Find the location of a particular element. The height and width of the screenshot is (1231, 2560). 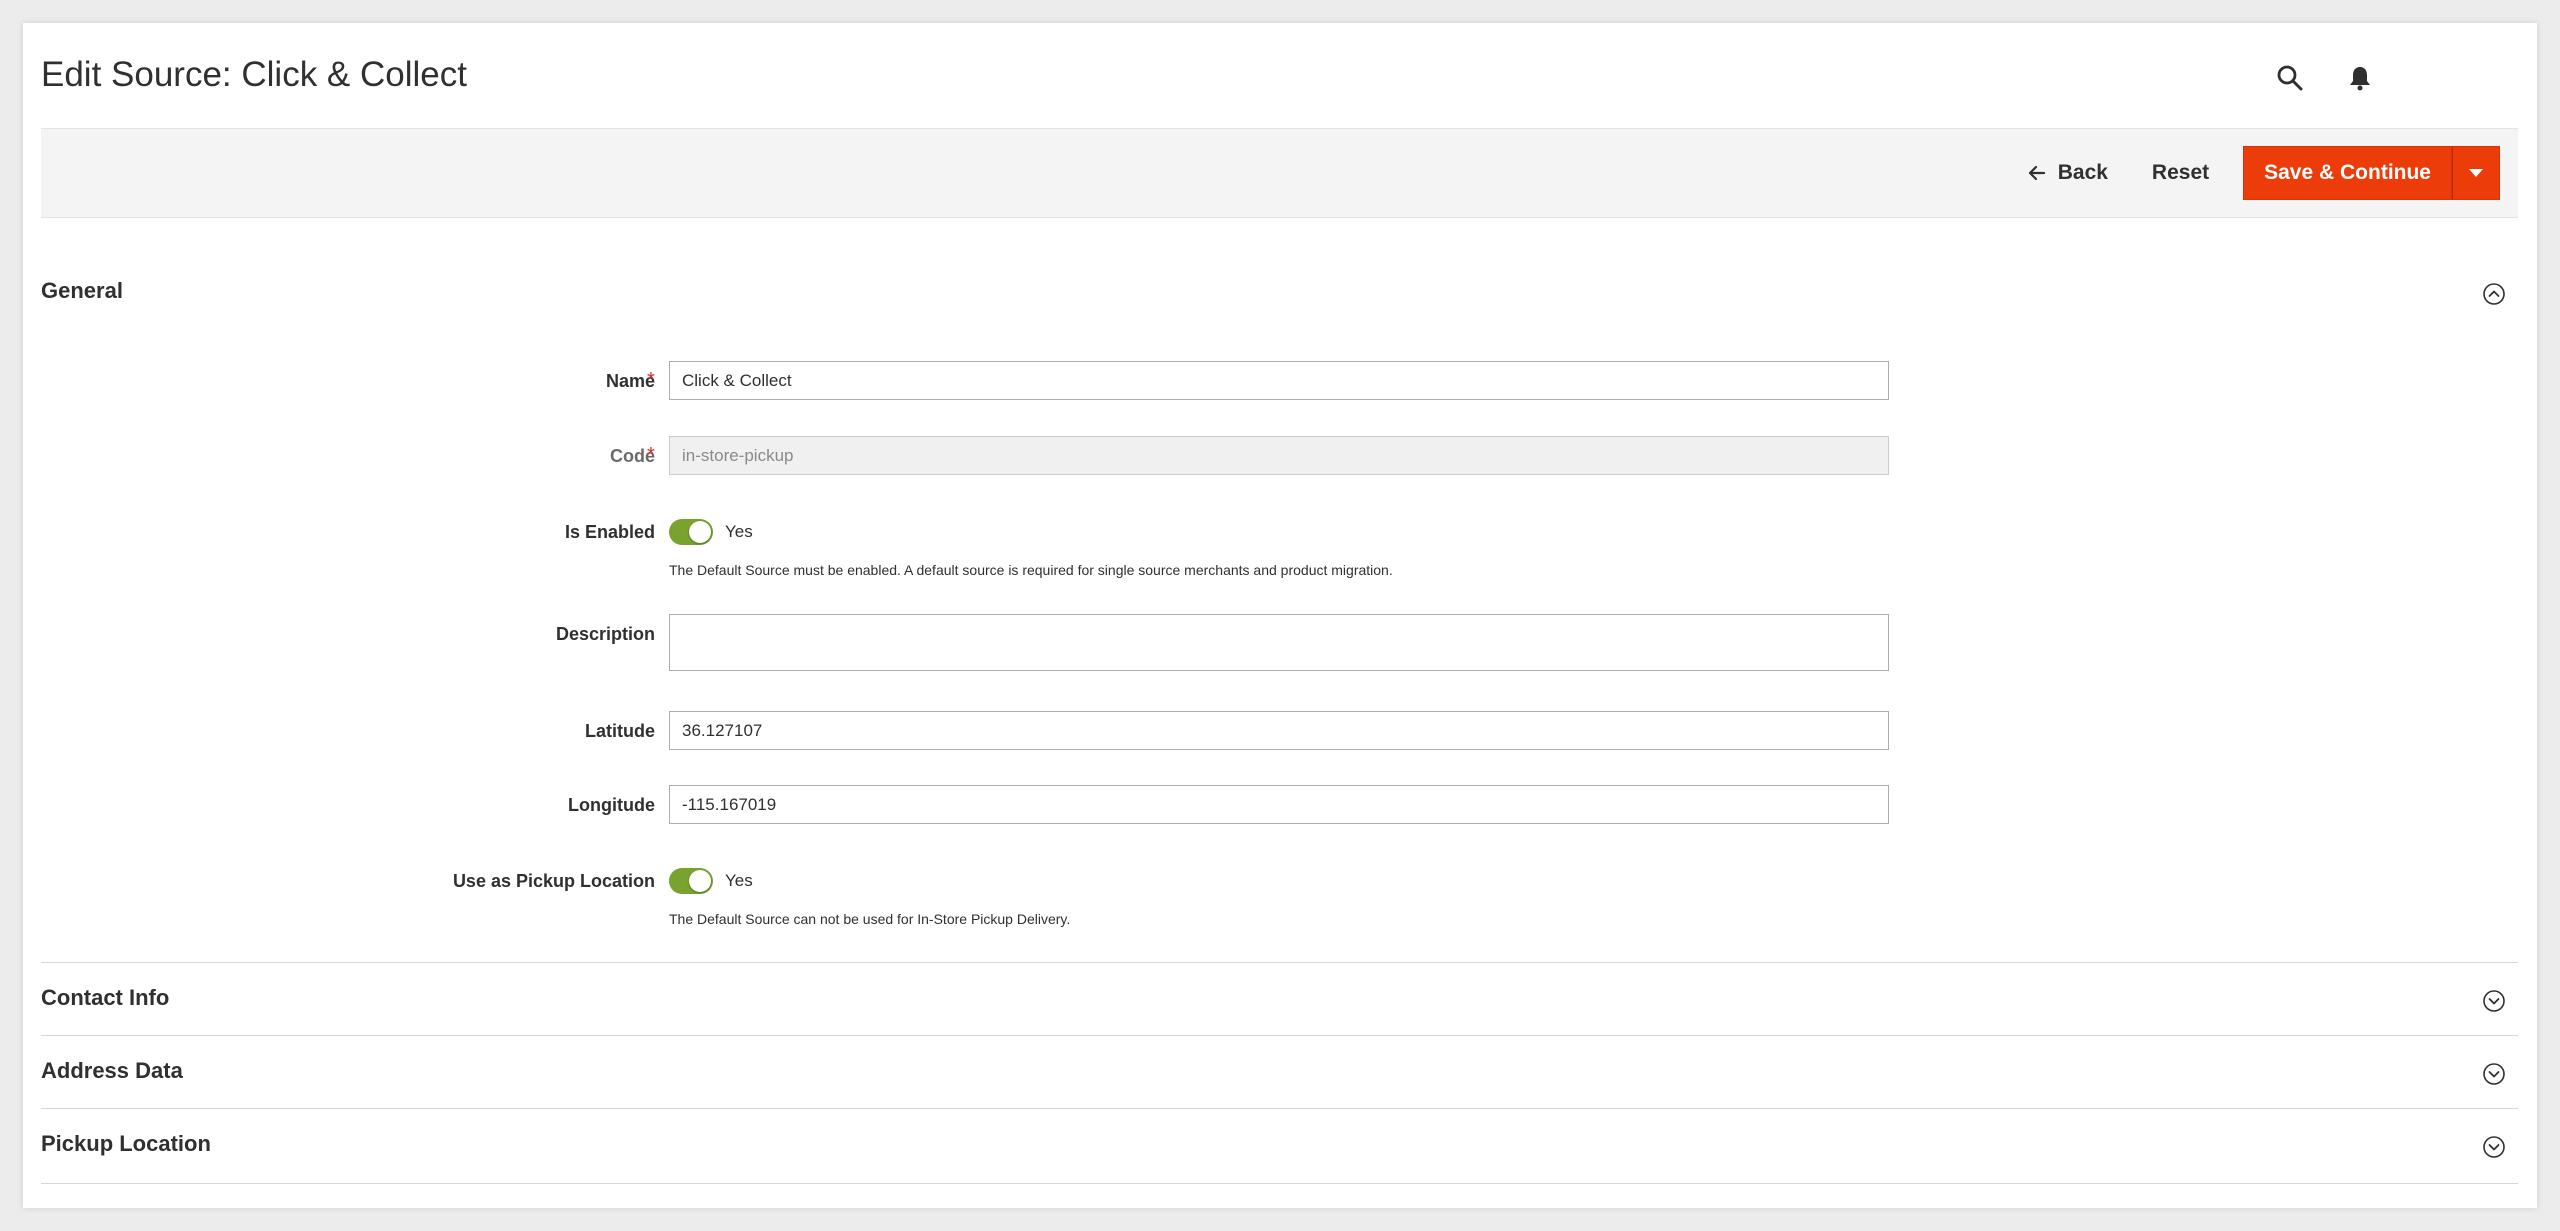

enabled-value: Yes is located at coordinates (739, 531).